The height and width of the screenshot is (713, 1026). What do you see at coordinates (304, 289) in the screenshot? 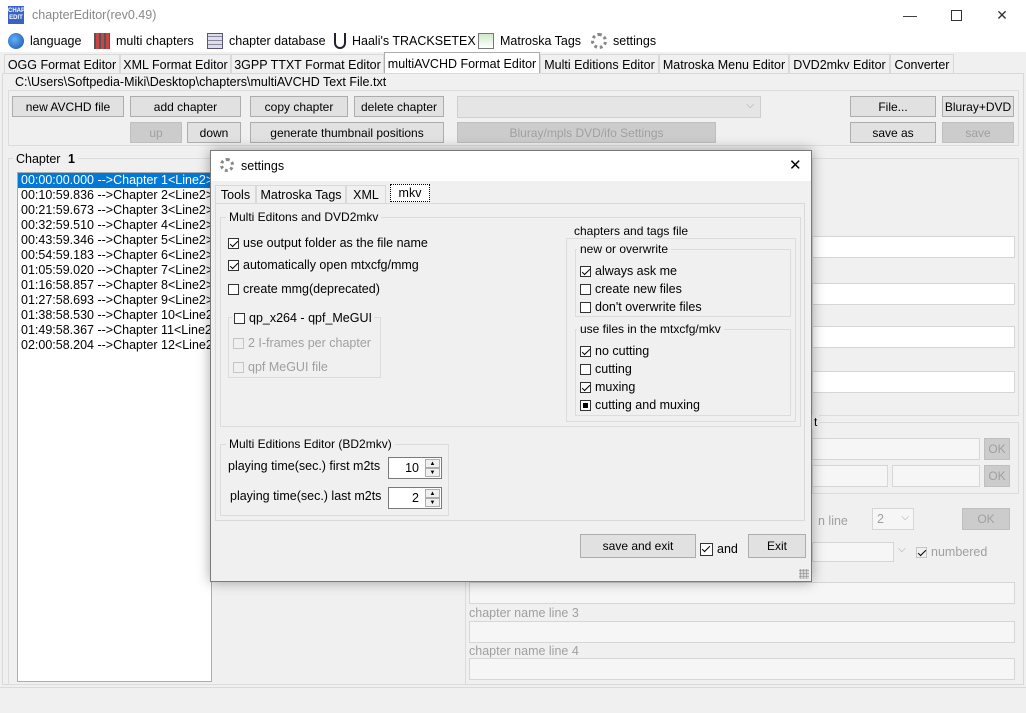
I see `create-mmg-checkbox: create mmg(deprecated)` at bounding box center [304, 289].